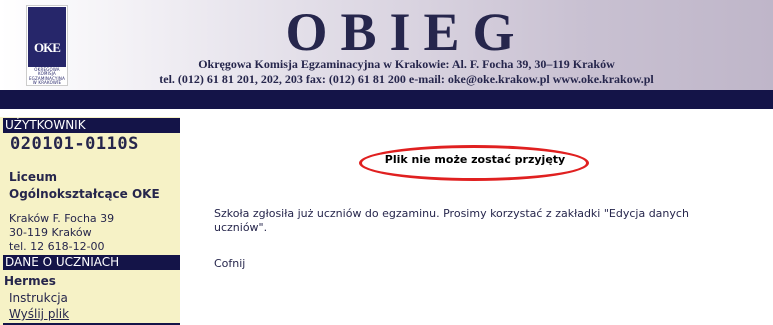 Image resolution: width=773 pixels, height=325 pixels. Describe the element at coordinates (30, 281) in the screenshot. I see `app-name: Hermes` at that location.